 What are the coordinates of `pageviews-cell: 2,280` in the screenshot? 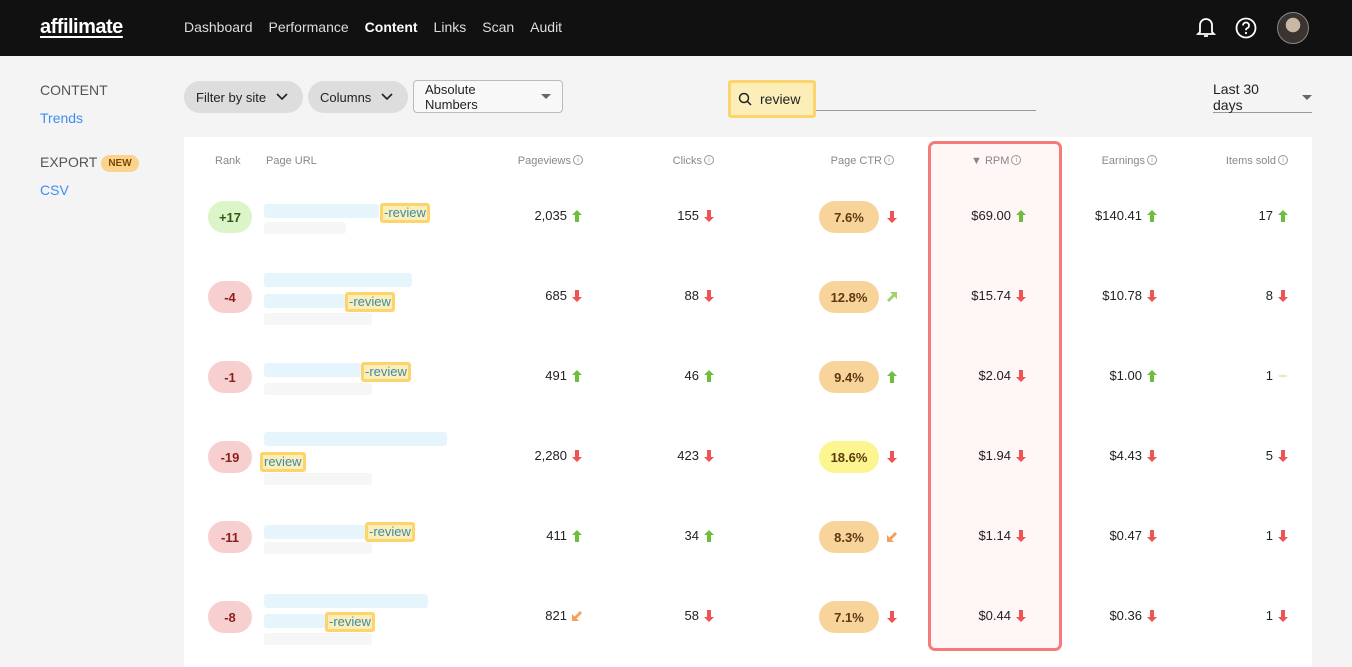 It's located at (558, 455).